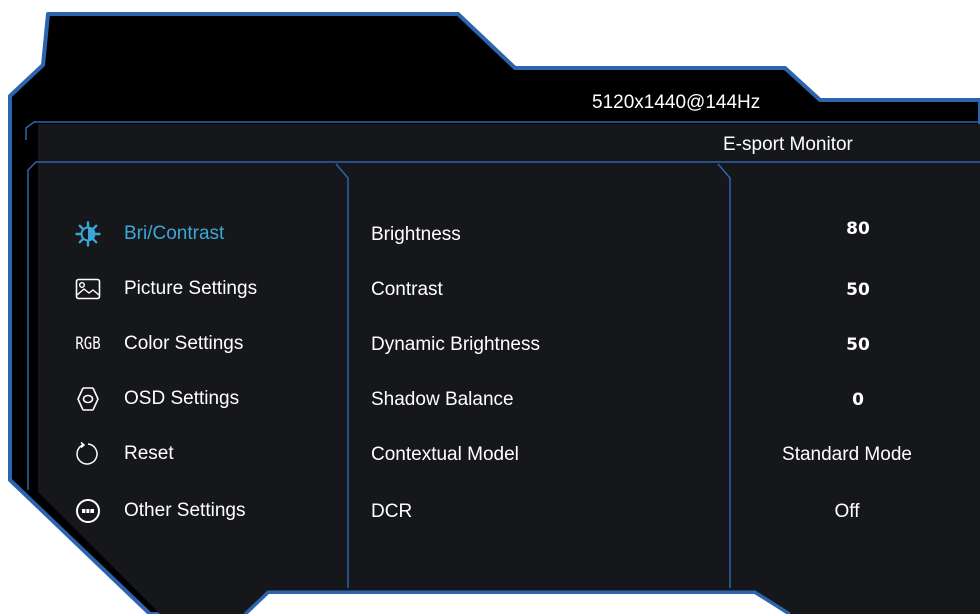 The image size is (980, 614). I want to click on param-label-contextual-model: Contextual Model, so click(445, 455).